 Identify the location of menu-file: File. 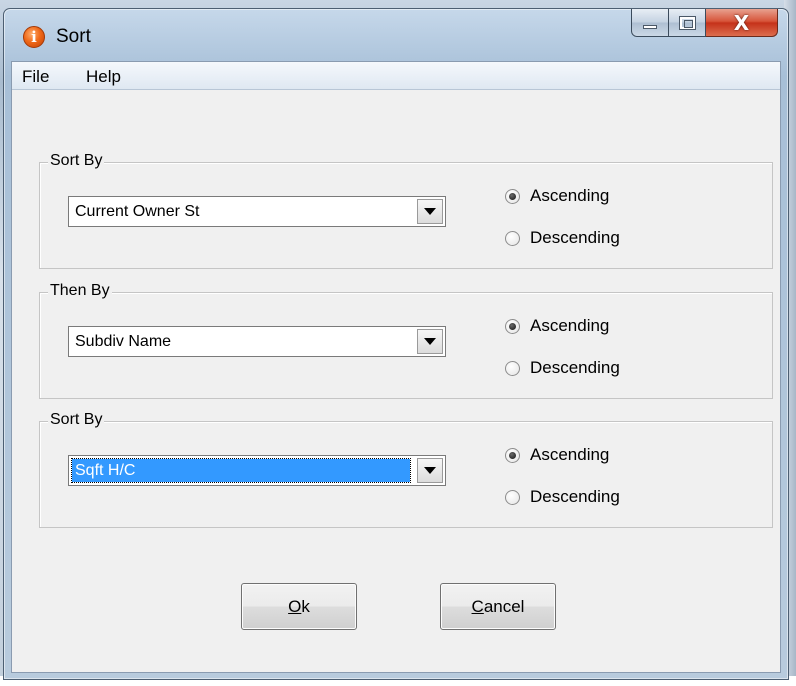
(35, 77).